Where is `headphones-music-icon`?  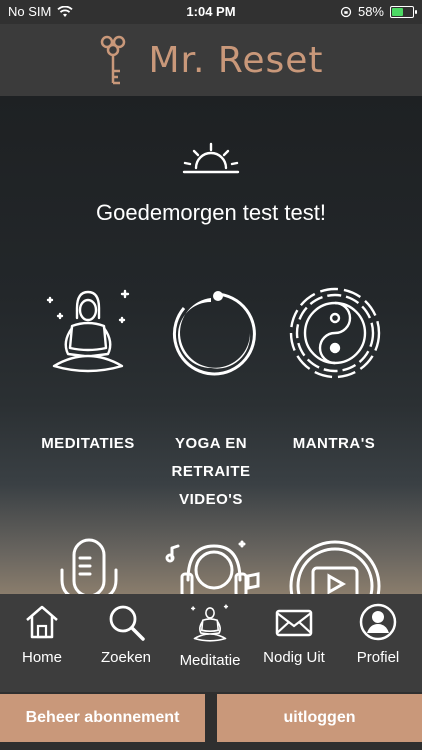 headphones-music-icon is located at coordinates (214, 565).